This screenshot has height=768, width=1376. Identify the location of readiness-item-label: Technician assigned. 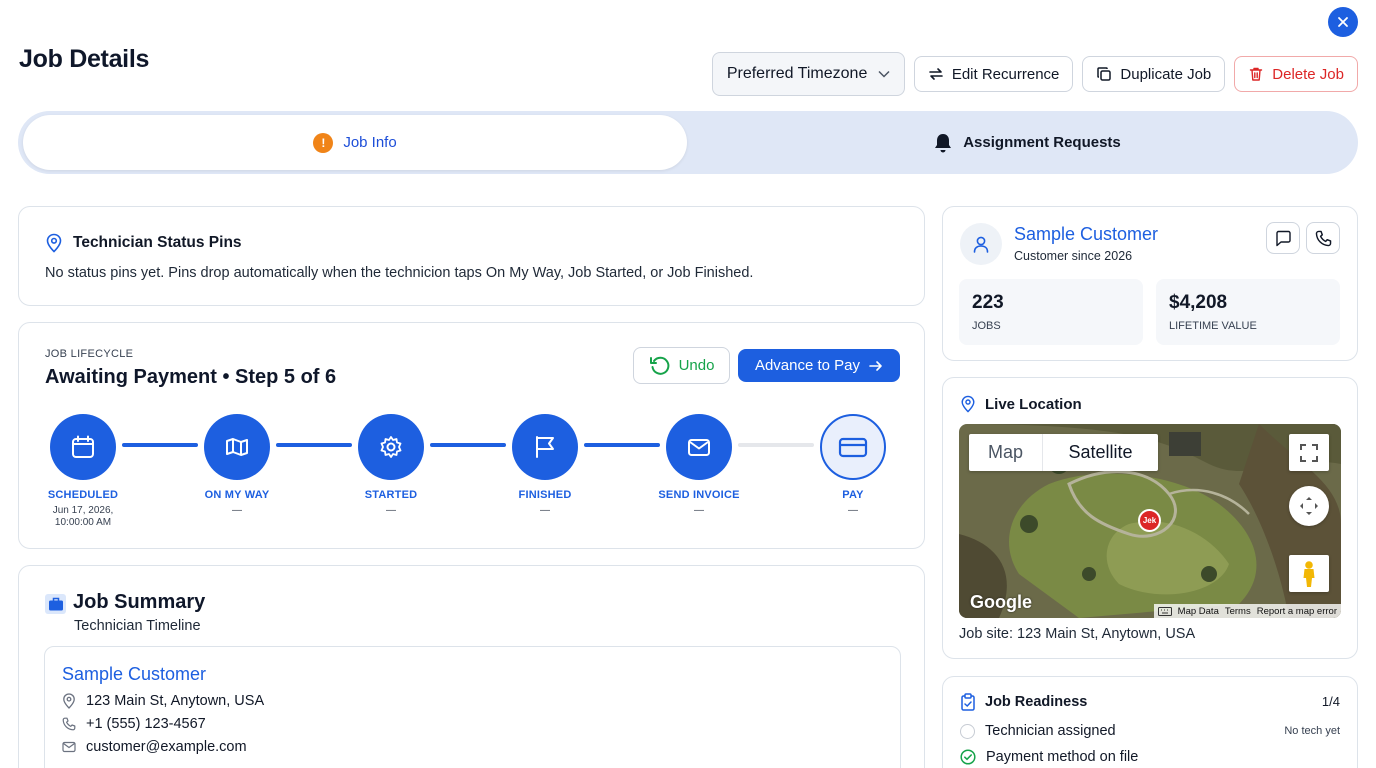
(1050, 731).